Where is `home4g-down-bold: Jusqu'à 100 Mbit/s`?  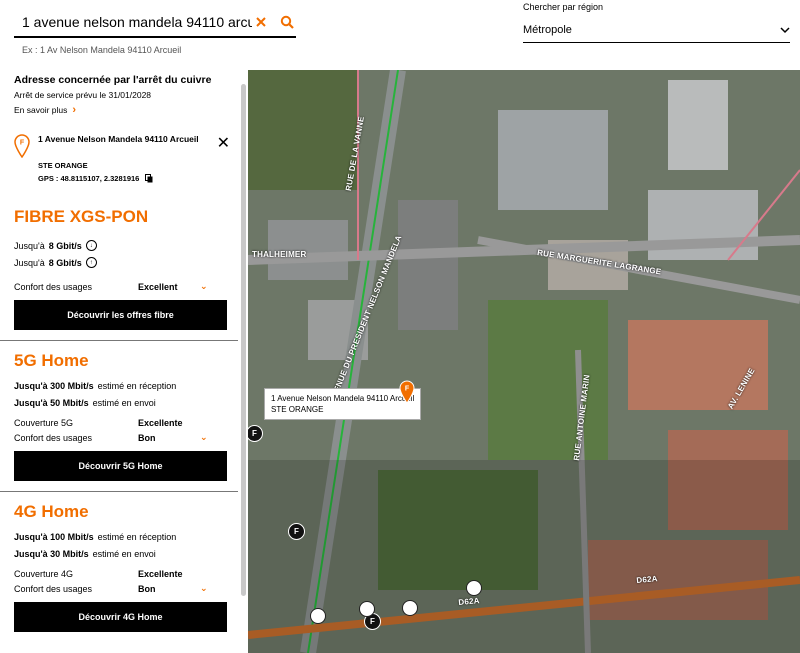 home4g-down-bold: Jusqu'à 100 Mbit/s is located at coordinates (54, 536).